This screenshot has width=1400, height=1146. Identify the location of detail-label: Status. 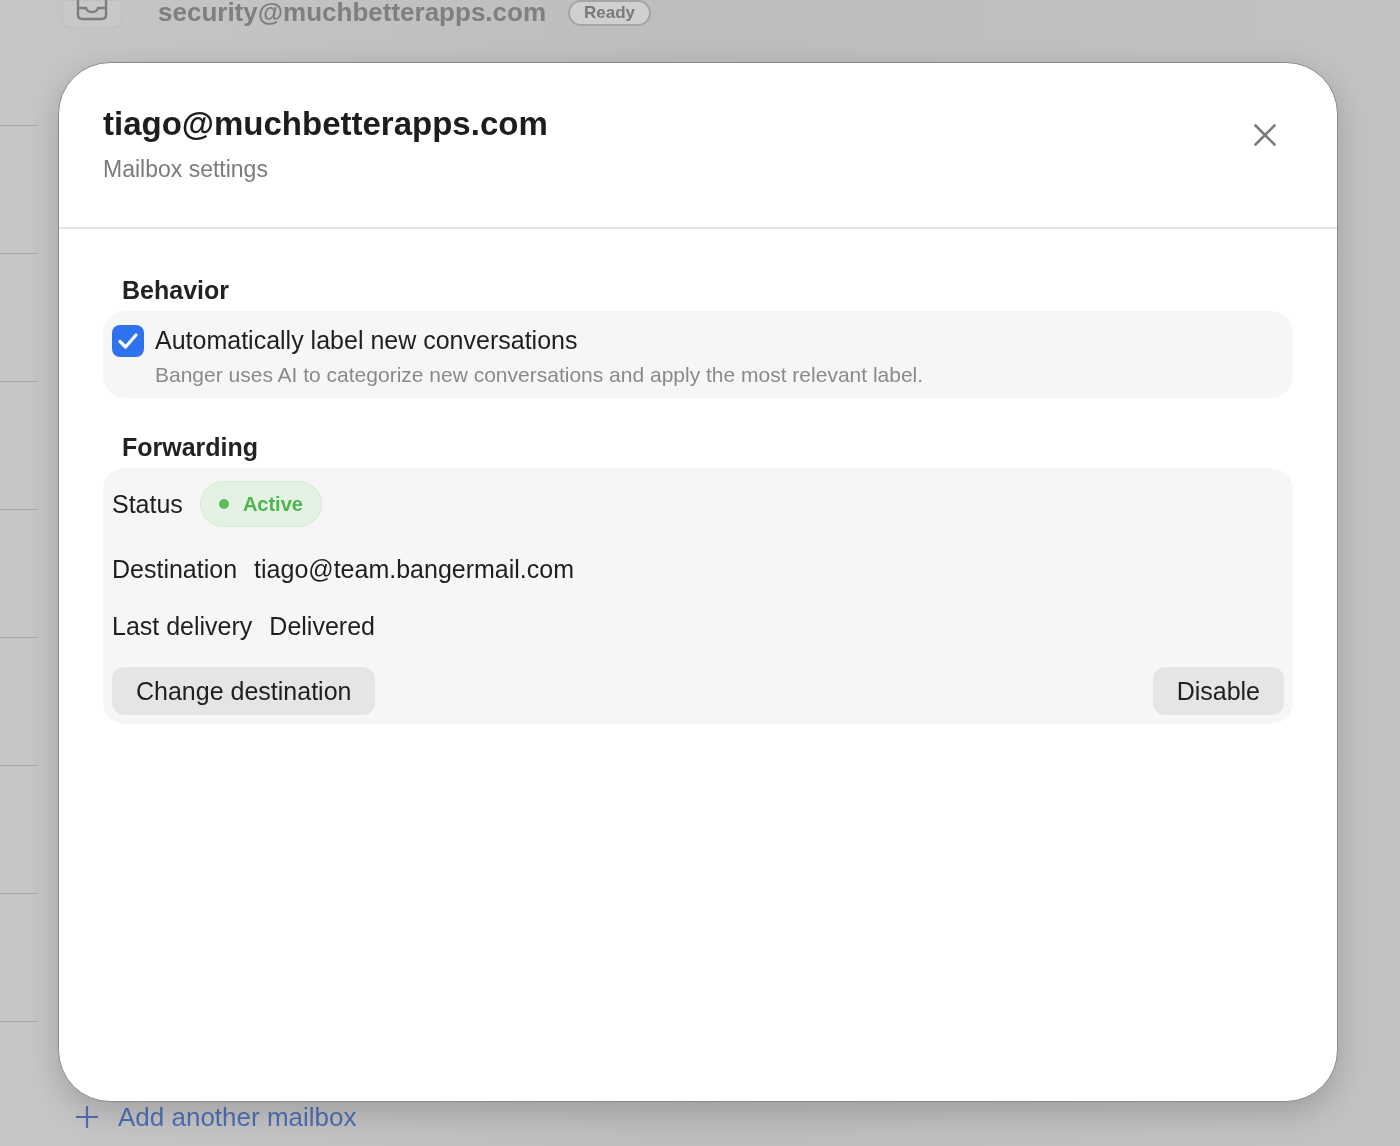
(147, 504).